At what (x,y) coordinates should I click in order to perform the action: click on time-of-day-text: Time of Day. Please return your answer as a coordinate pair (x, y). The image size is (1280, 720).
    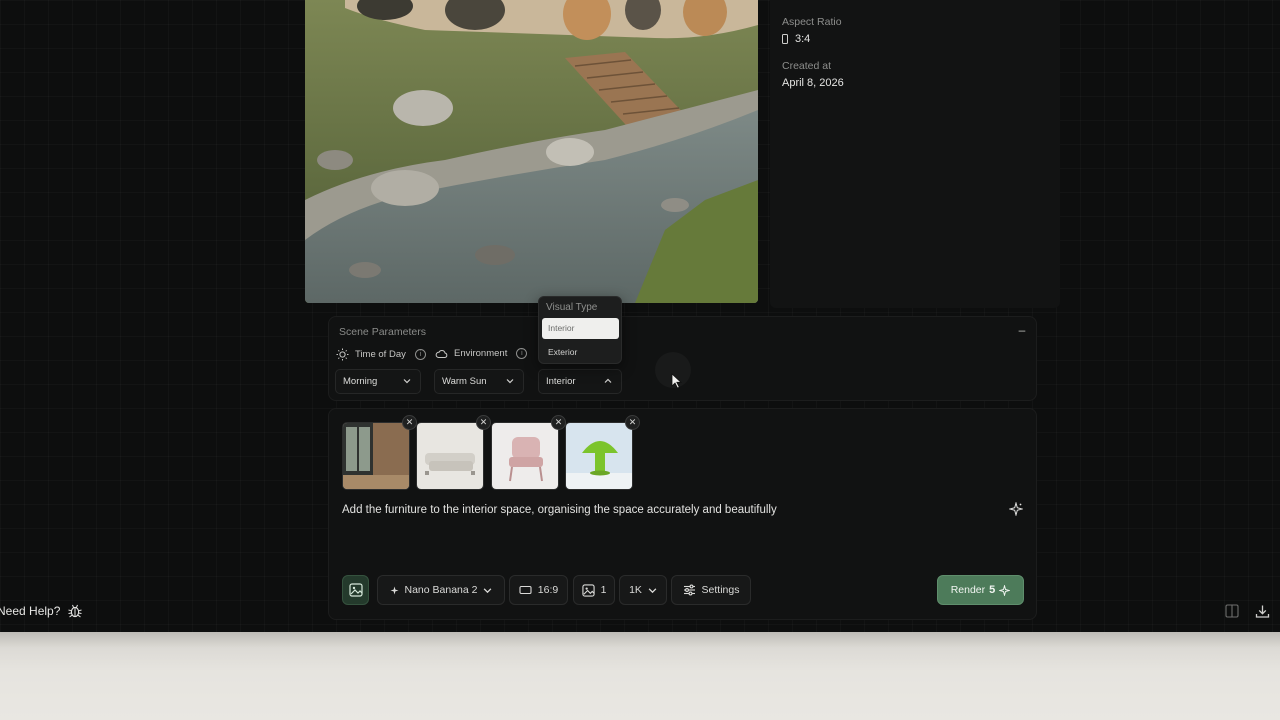
    Looking at the image, I should click on (380, 354).